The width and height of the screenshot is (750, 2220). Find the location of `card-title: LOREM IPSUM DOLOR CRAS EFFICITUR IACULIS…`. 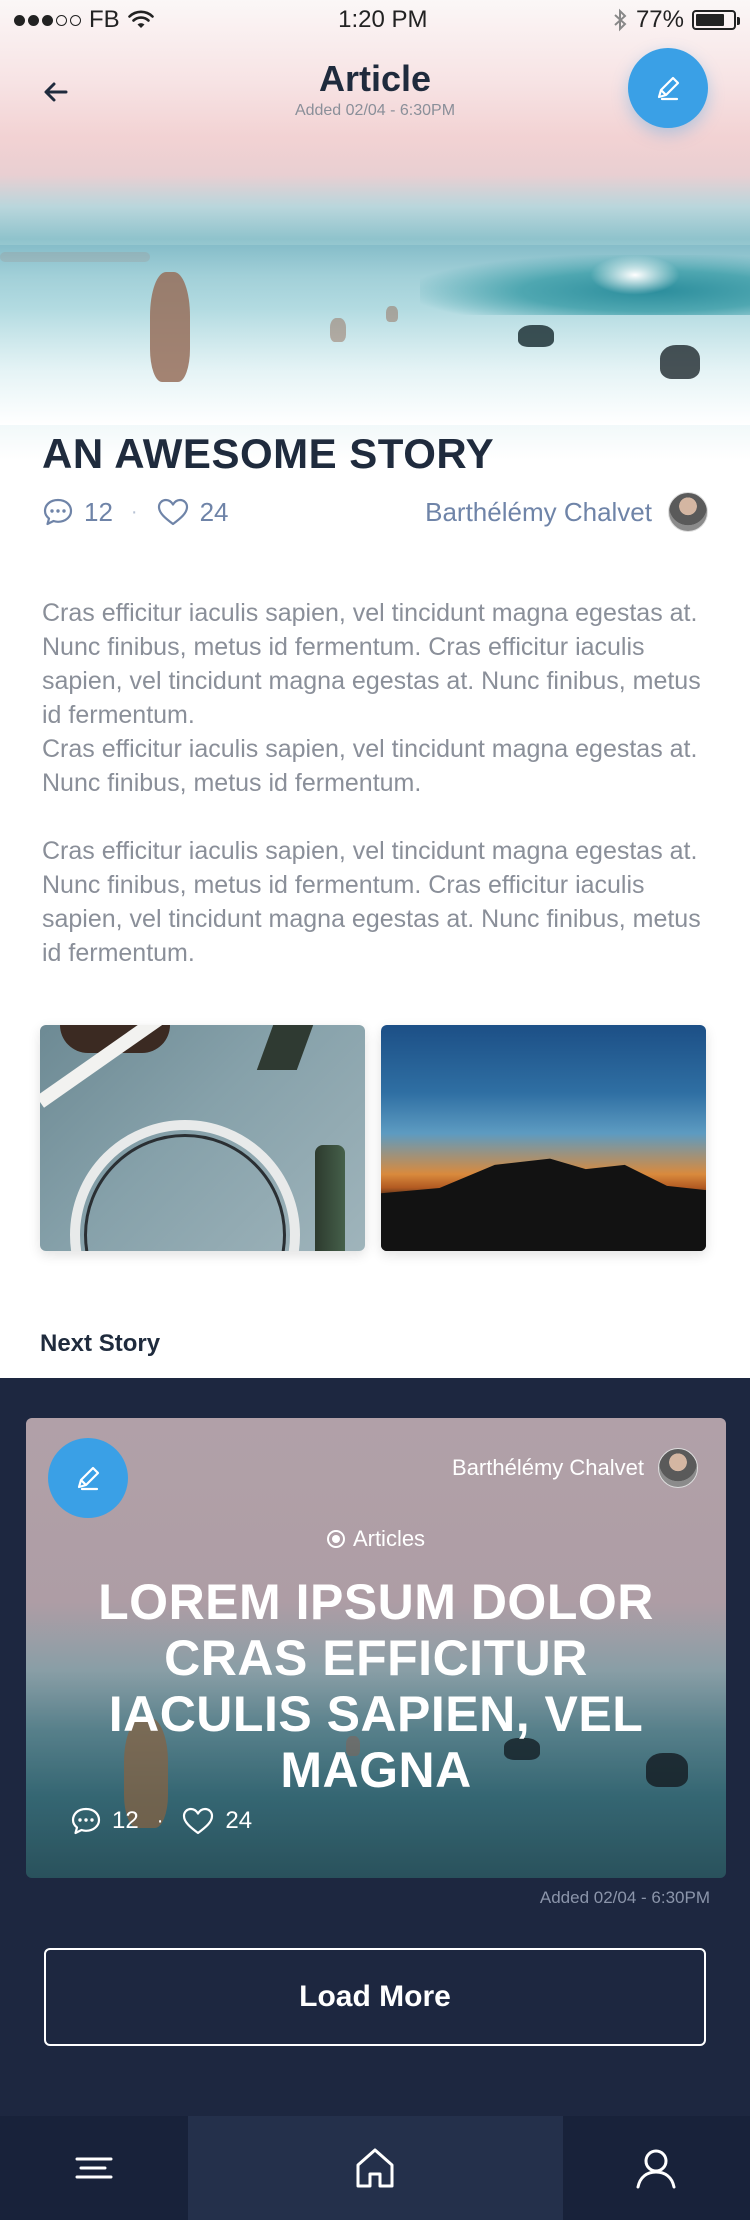

card-title: LOREM IPSUM DOLOR CRAS EFFICITUR IACULIS… is located at coordinates (376, 1686).